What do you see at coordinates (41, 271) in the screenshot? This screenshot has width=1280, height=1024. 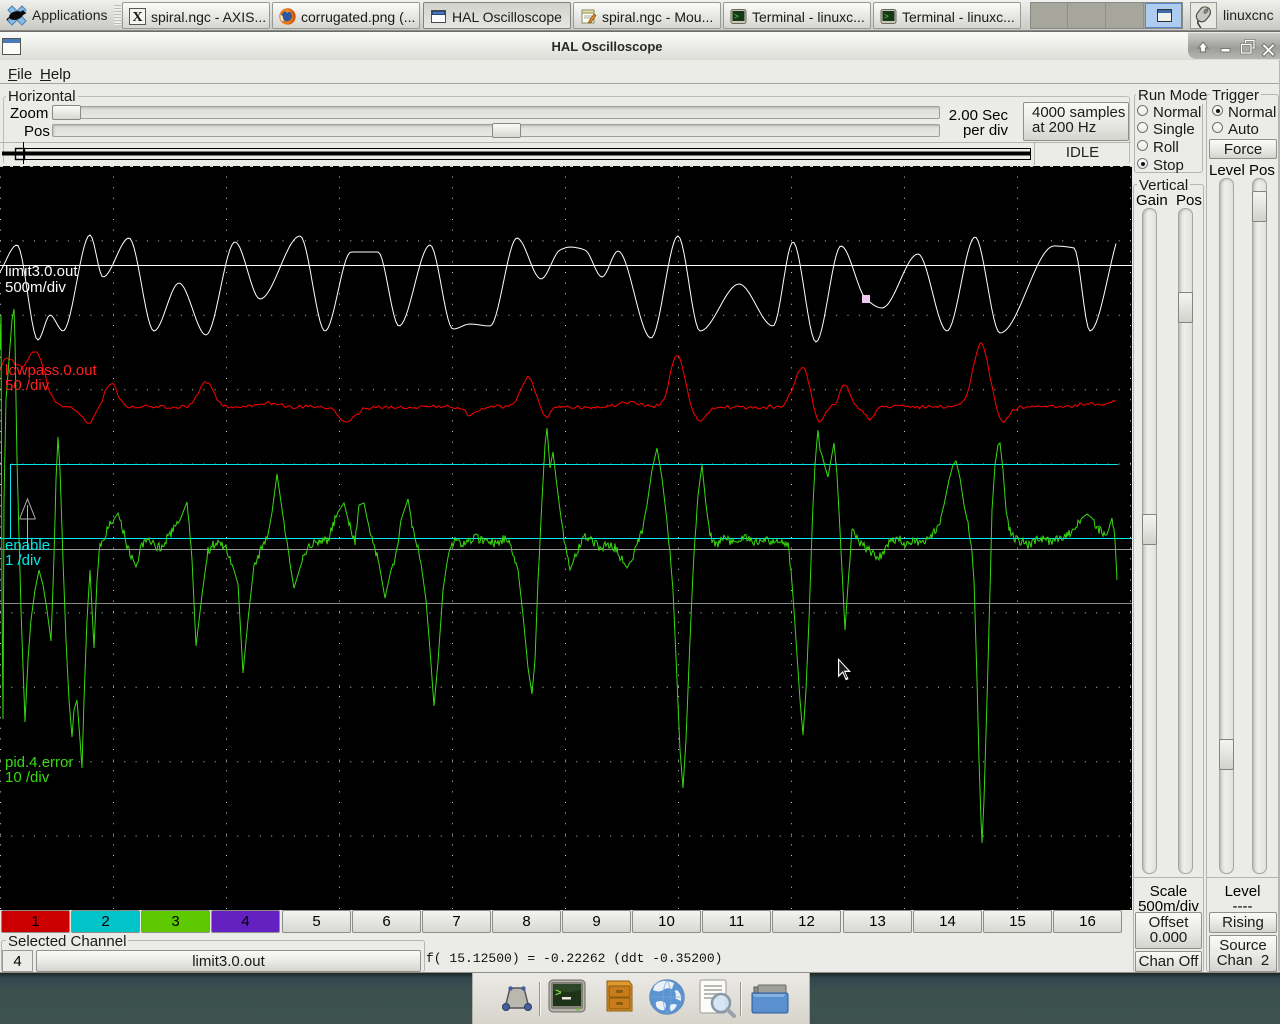 I see `svg-text: limit3.0.out` at bounding box center [41, 271].